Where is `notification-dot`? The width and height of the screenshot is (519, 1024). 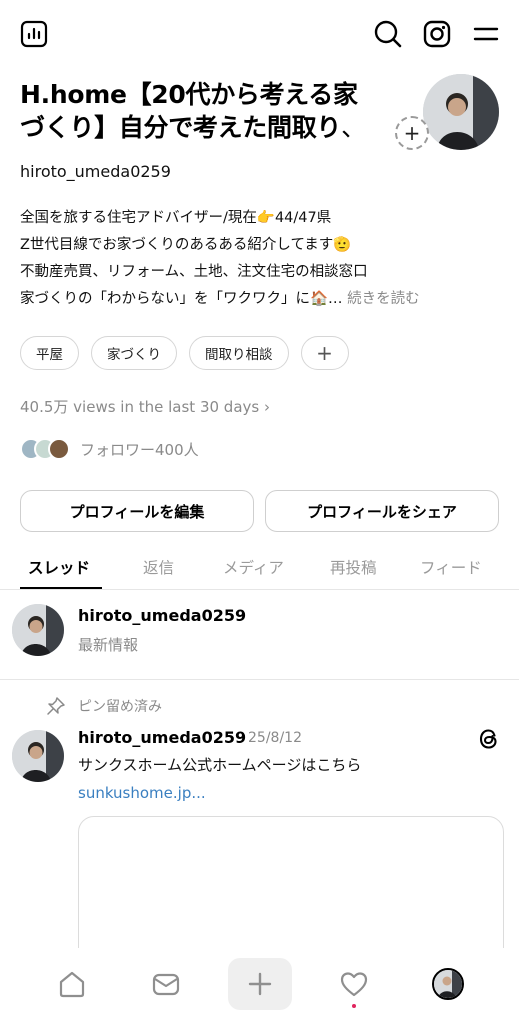
notification-dot is located at coordinates (354, 1006).